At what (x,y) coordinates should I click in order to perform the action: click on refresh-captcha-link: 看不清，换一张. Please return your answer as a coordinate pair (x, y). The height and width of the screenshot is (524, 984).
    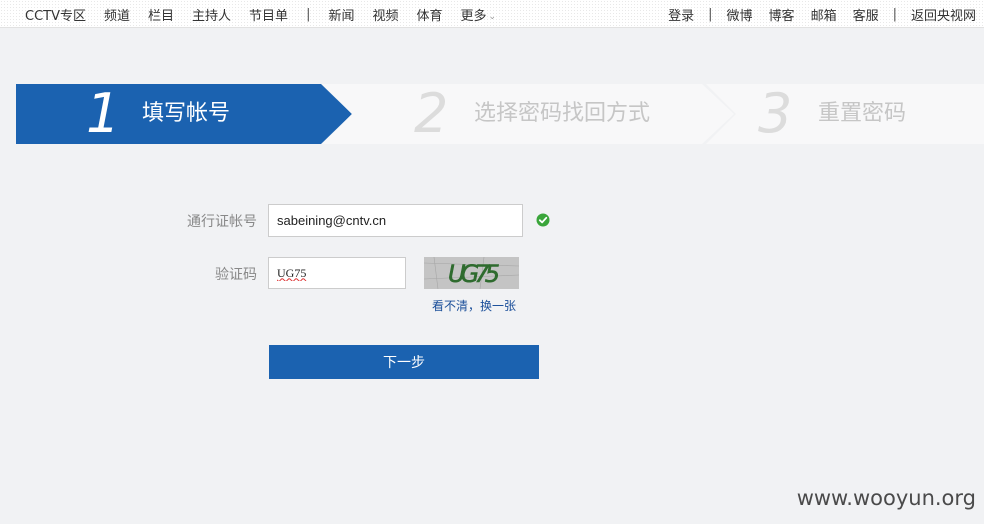
    Looking at the image, I should click on (474, 305).